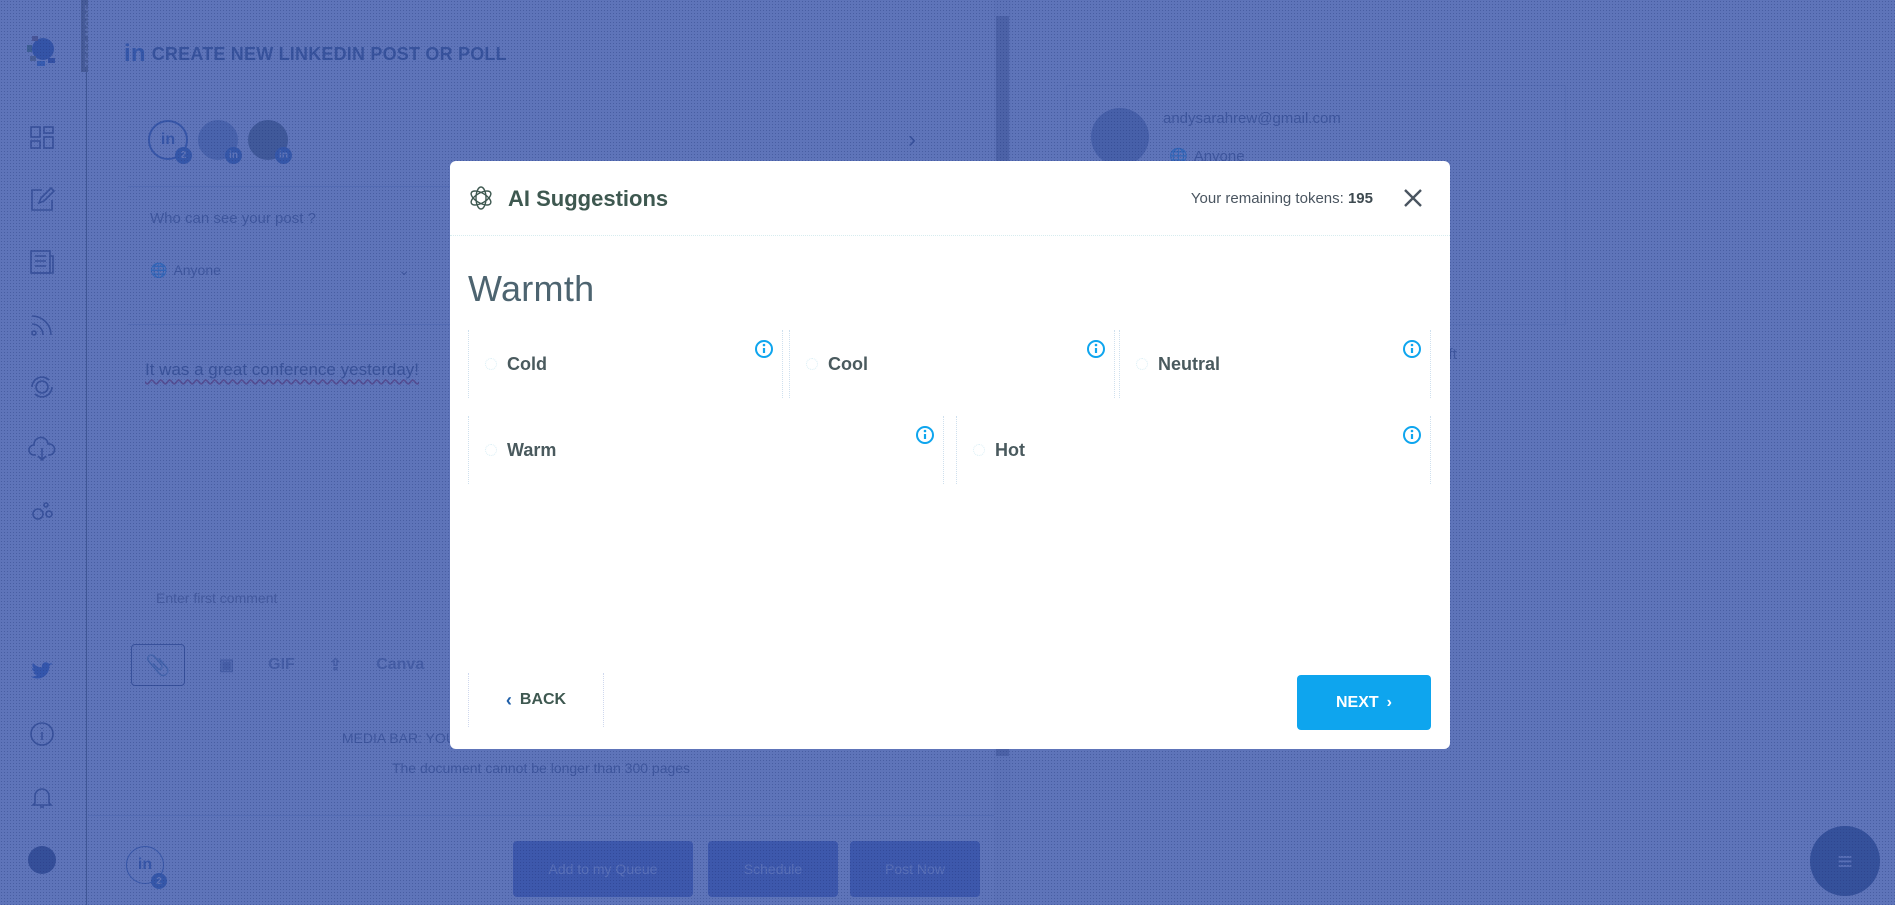 The width and height of the screenshot is (1895, 905). Describe the element at coordinates (1413, 198) in the screenshot. I see `close-icon` at that location.